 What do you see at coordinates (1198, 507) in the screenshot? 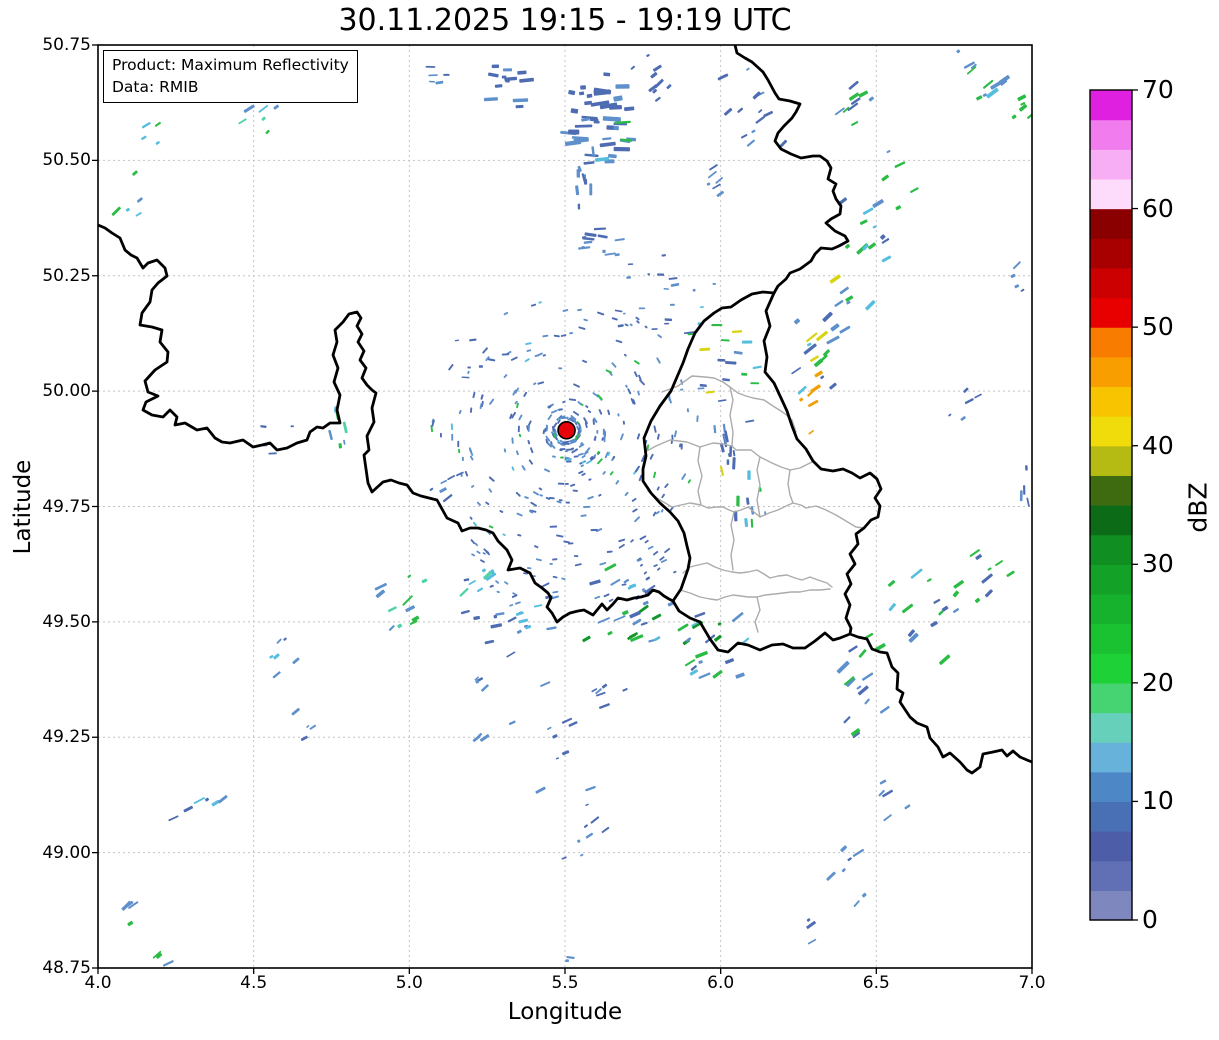
I see `colorbar-label: dBZ` at bounding box center [1198, 507].